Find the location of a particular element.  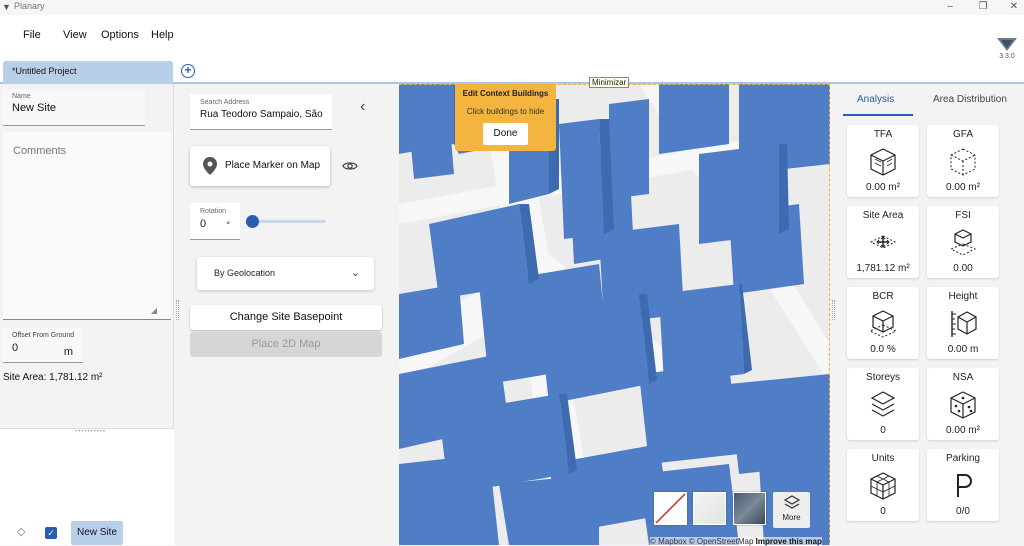

menu-options: Options is located at coordinates (120, 35).